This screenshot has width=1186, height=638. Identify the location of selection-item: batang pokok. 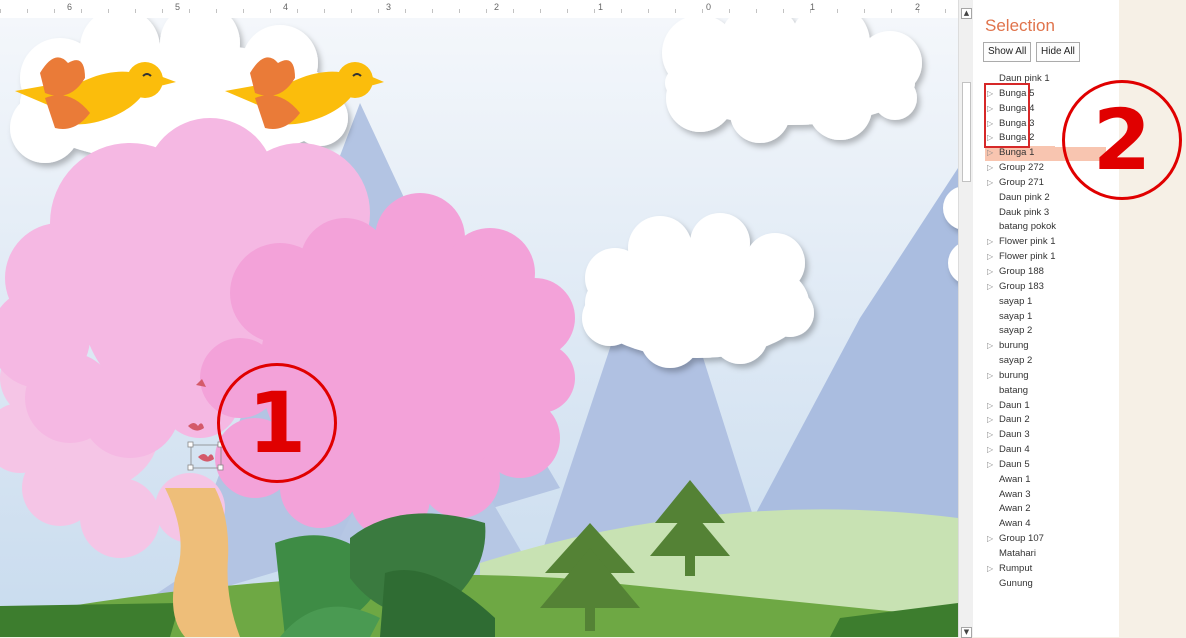
(1050, 227).